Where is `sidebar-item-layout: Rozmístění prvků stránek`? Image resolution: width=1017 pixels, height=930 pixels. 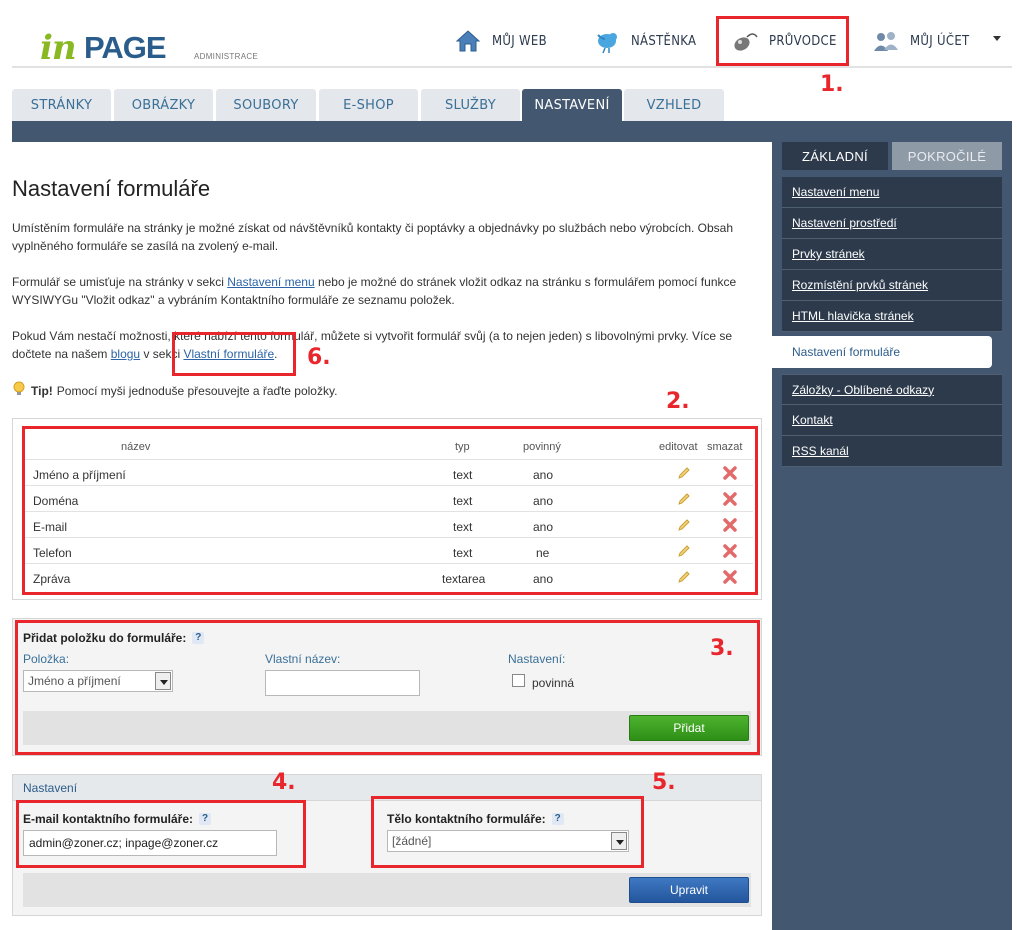
sidebar-item-layout: Rozmístění prvků stránek is located at coordinates (892, 285).